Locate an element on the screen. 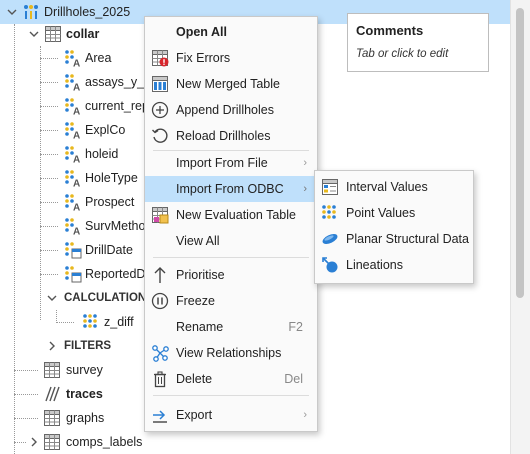 The height and width of the screenshot is (454, 530). submenu-item-interval-values: Interval Values is located at coordinates (394, 187).